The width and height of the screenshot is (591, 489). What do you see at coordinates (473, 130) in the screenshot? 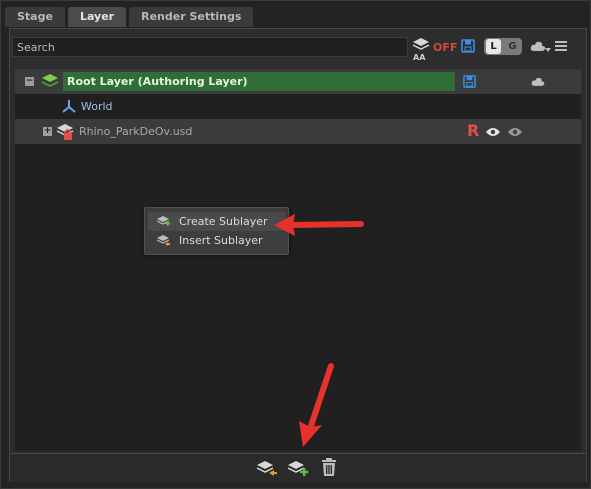
I see `readonly-badge: R` at bounding box center [473, 130].